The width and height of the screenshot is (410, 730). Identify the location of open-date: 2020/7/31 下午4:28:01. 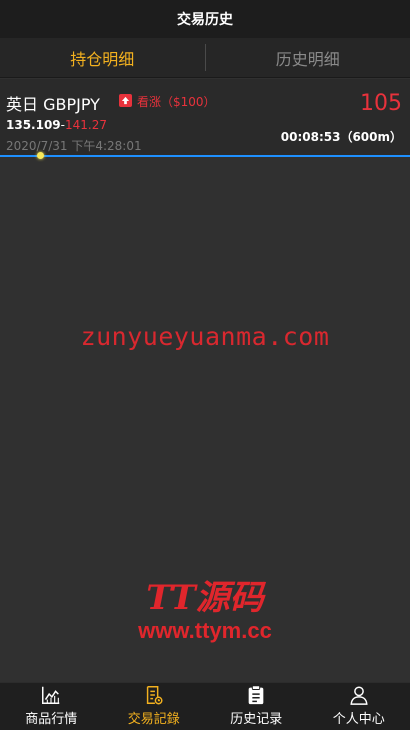
(74, 146).